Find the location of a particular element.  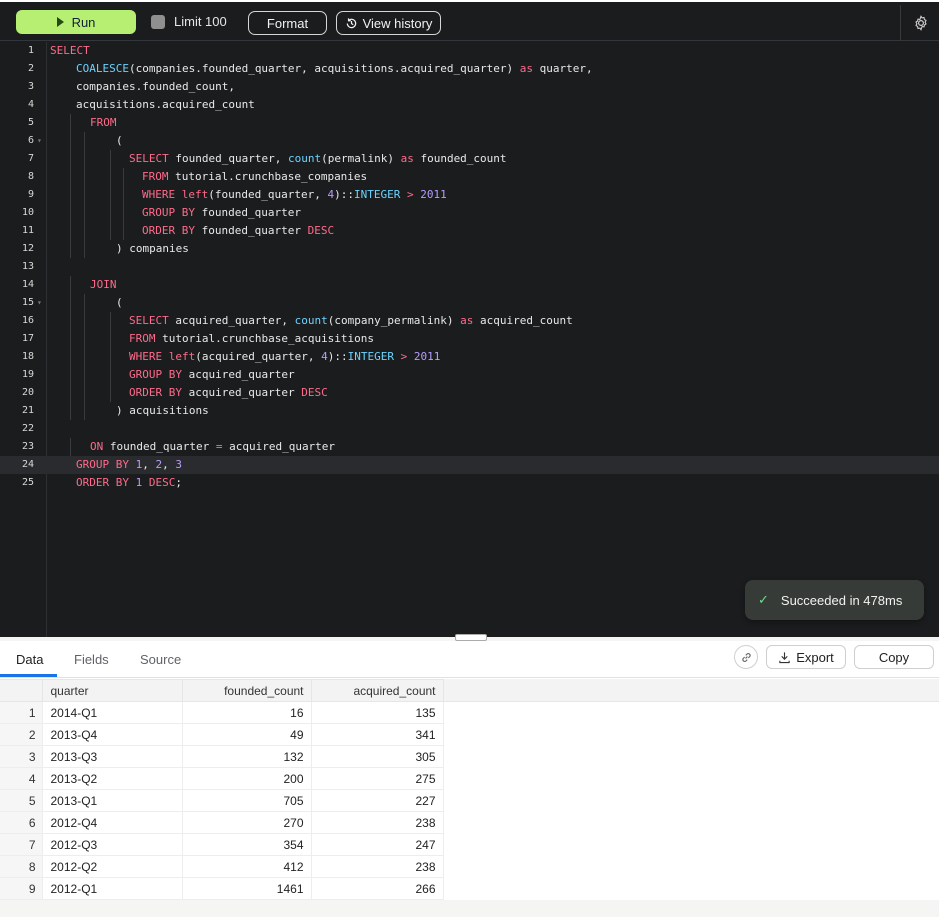

cell-quarter: 2012-Q1 is located at coordinates (112, 888).